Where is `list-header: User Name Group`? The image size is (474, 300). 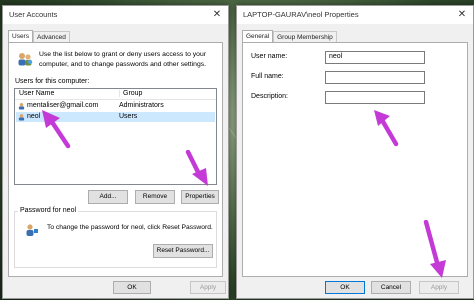
list-header: User Name Group is located at coordinates (115, 94).